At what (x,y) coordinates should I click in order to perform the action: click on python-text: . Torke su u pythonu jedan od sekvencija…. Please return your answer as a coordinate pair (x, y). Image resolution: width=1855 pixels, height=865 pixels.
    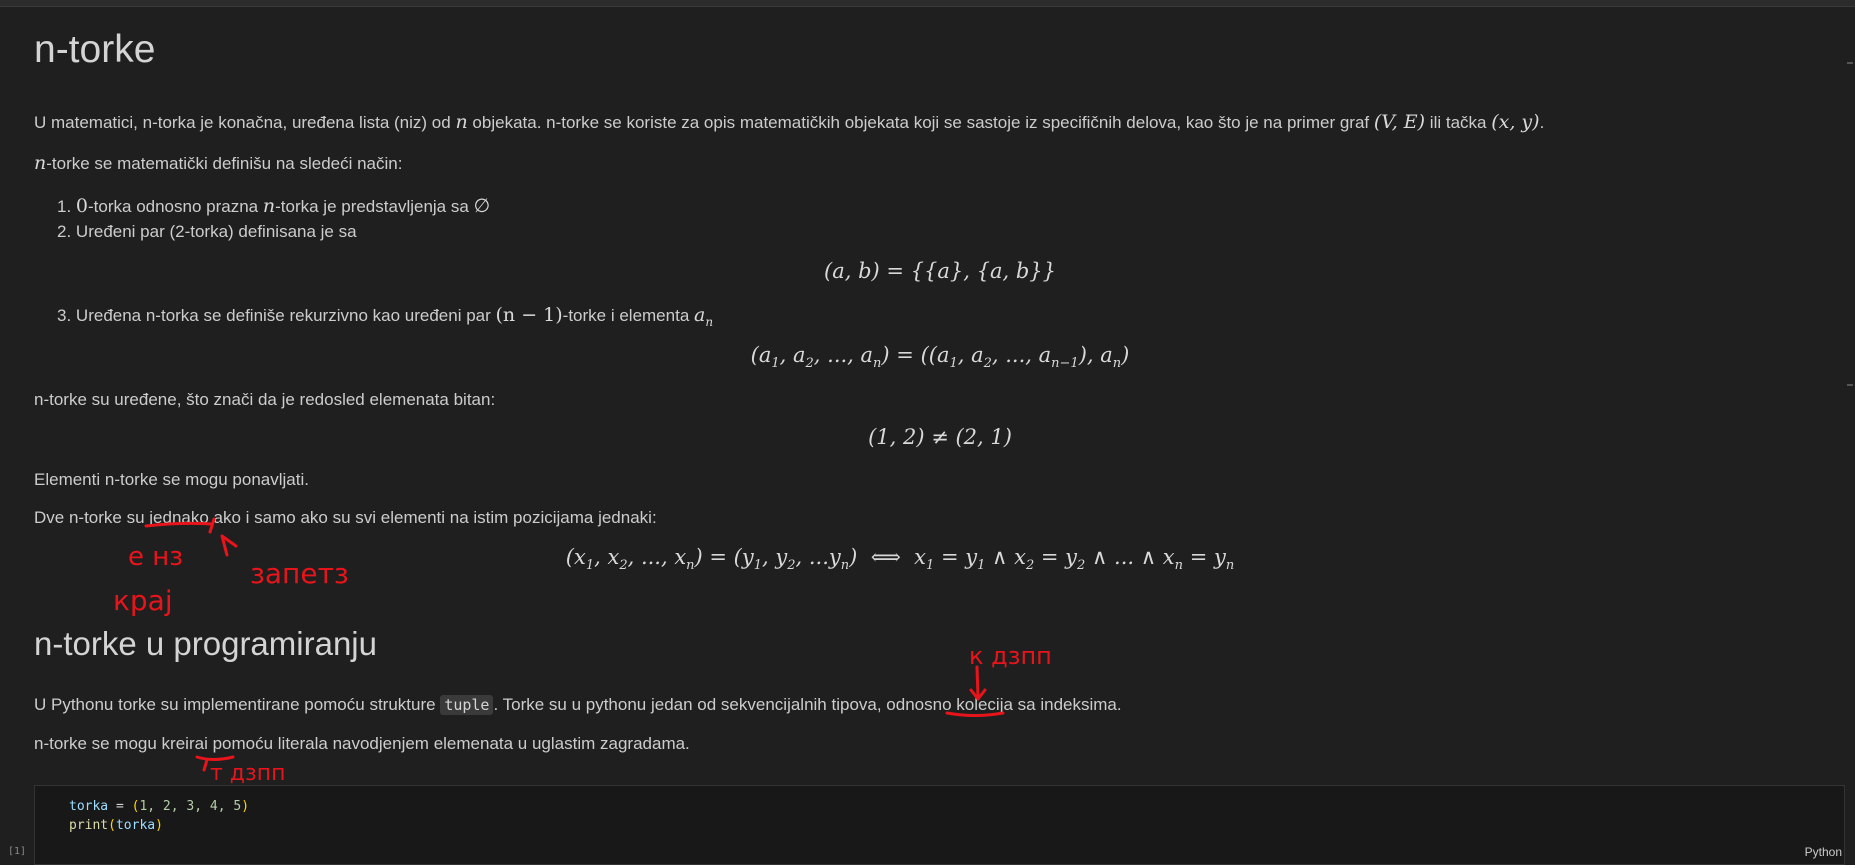
    Looking at the image, I should click on (807, 704).